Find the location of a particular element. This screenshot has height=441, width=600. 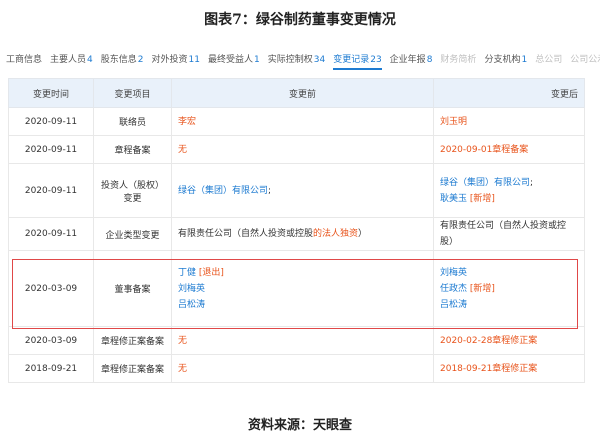

change-text: 2020-02-28章程修正案 is located at coordinates (489, 340).